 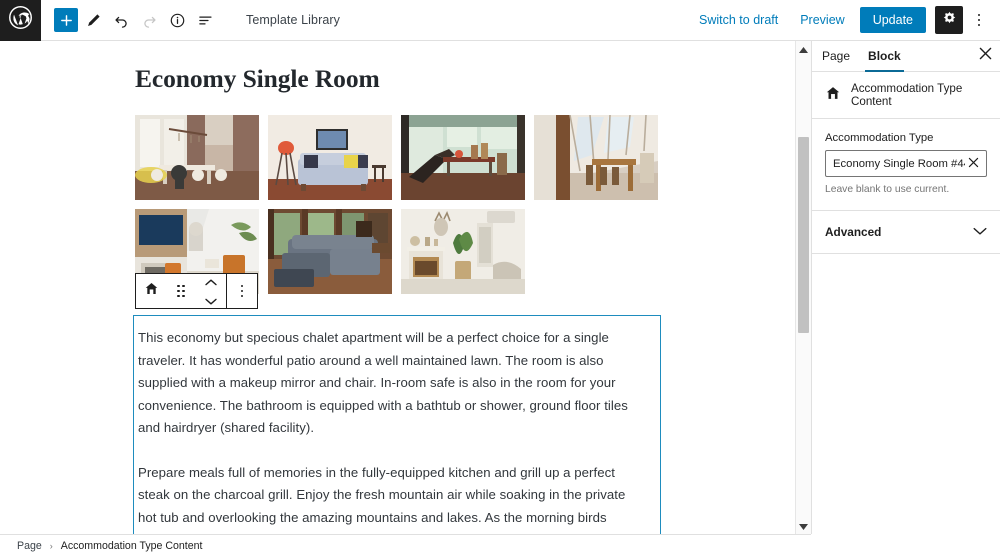 I want to click on details-info-button, so click(x=177, y=20).